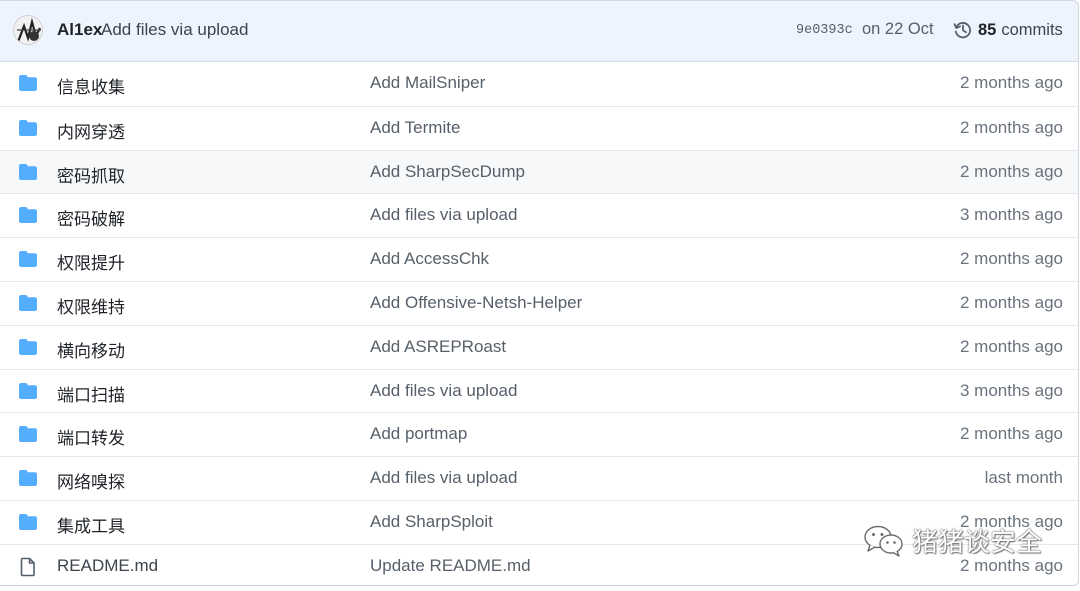 The width and height of the screenshot is (1080, 591). Describe the element at coordinates (539, 259) in the screenshot. I see `file-row: 权限提升 Add AccessChk 2 months ago` at that location.